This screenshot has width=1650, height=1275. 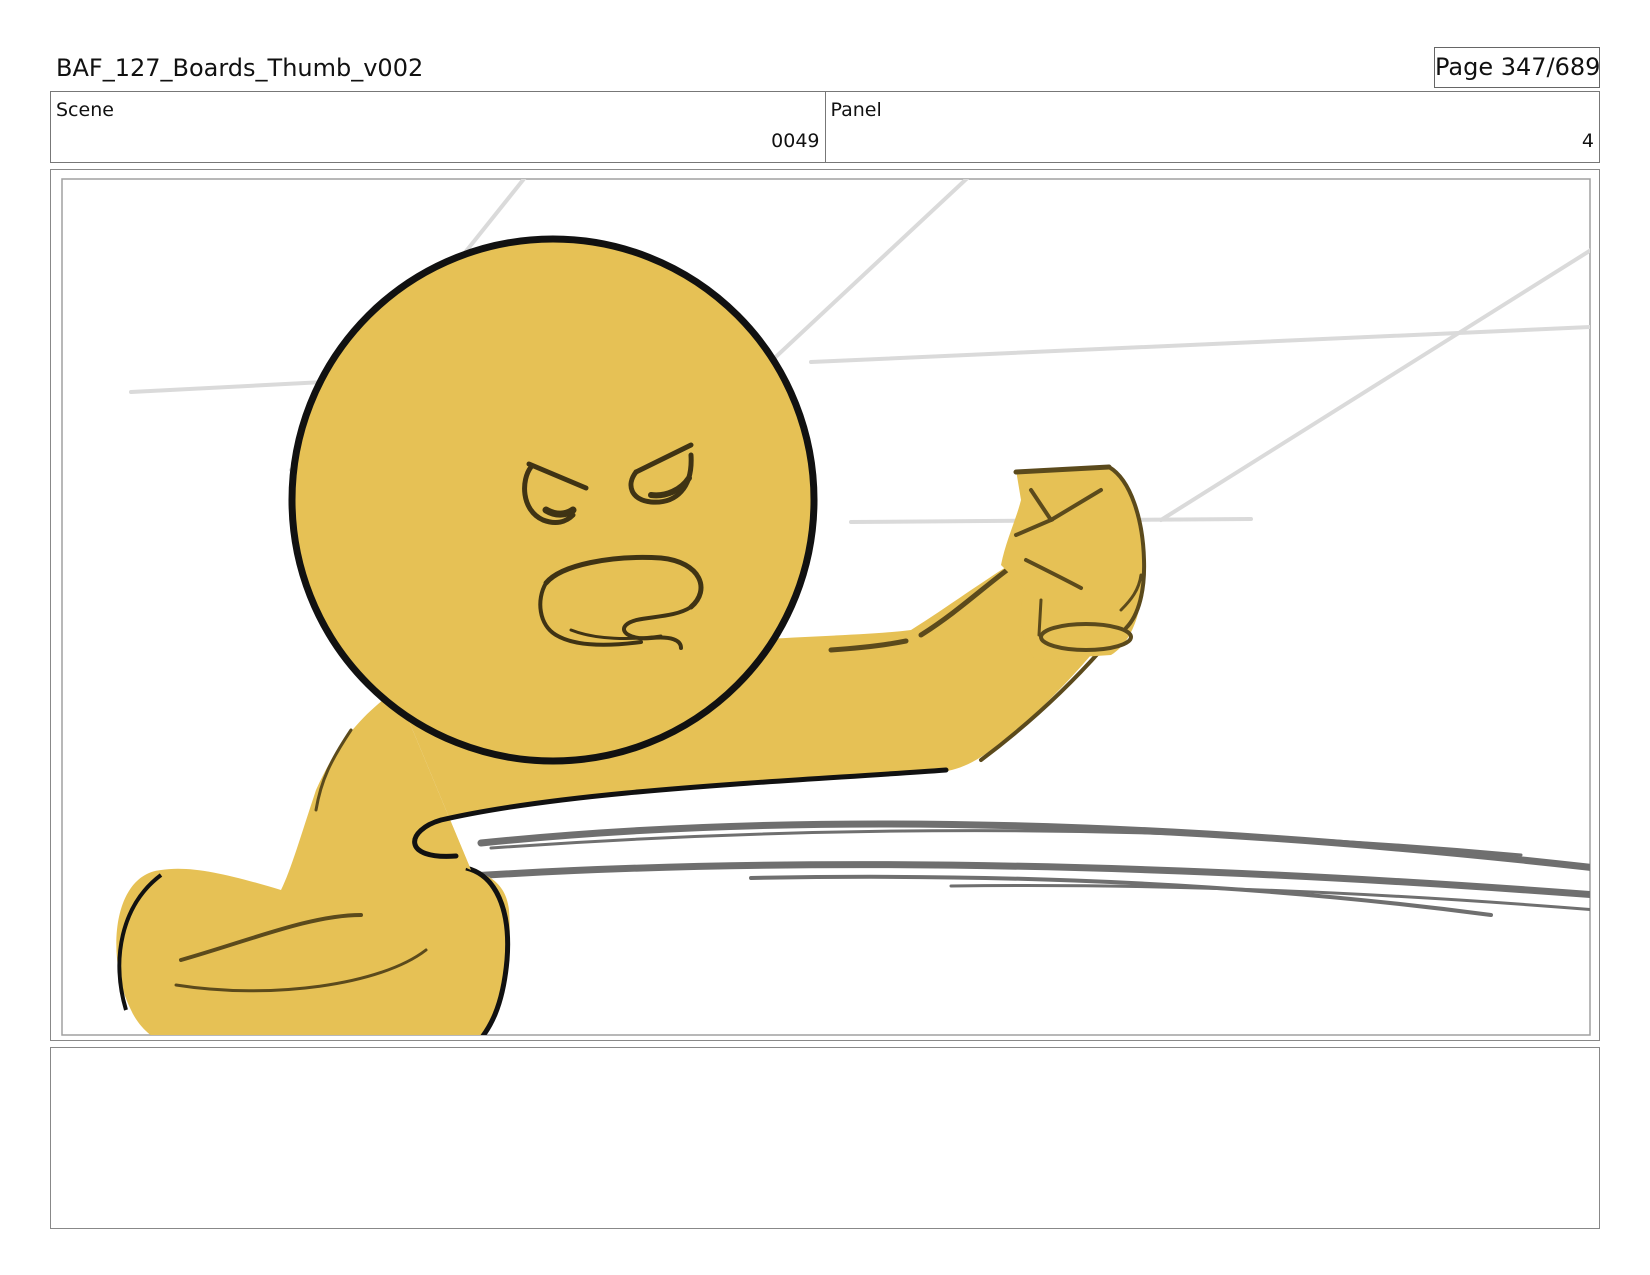 What do you see at coordinates (240, 68) in the screenshot?
I see `document-title: BAF_127_Boards_Thumb_v002` at bounding box center [240, 68].